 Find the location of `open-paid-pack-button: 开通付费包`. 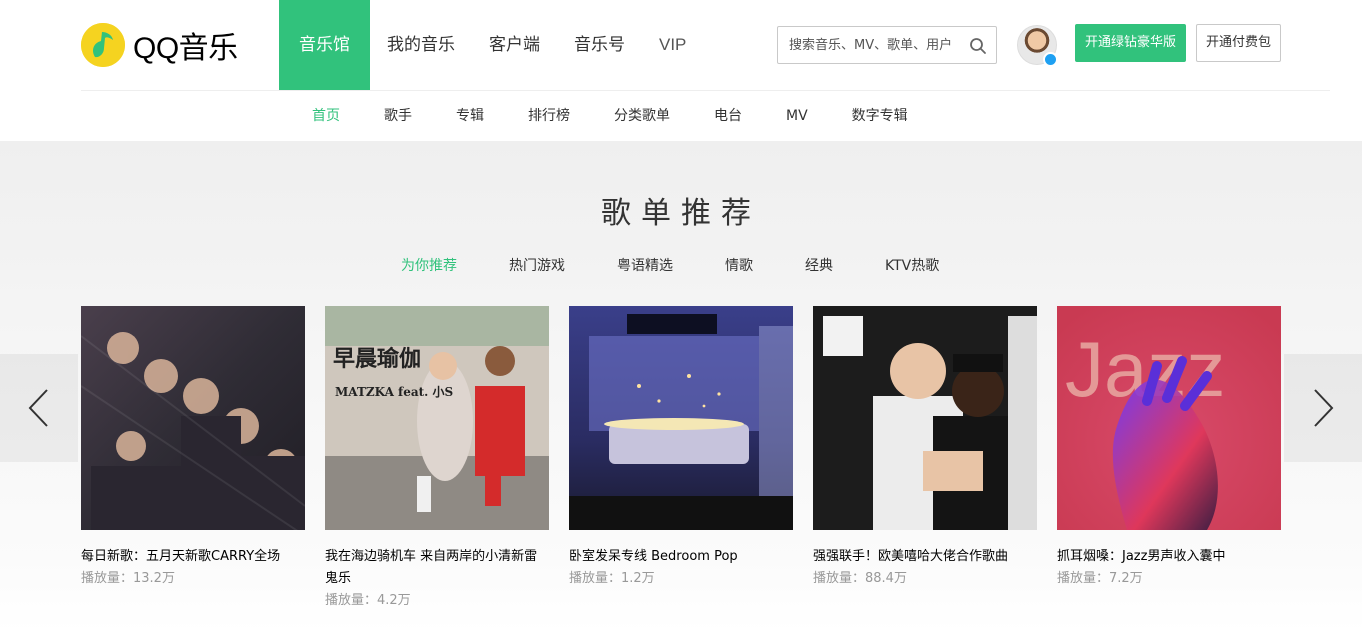

open-paid-pack-button: 开通付费包 is located at coordinates (1238, 43).